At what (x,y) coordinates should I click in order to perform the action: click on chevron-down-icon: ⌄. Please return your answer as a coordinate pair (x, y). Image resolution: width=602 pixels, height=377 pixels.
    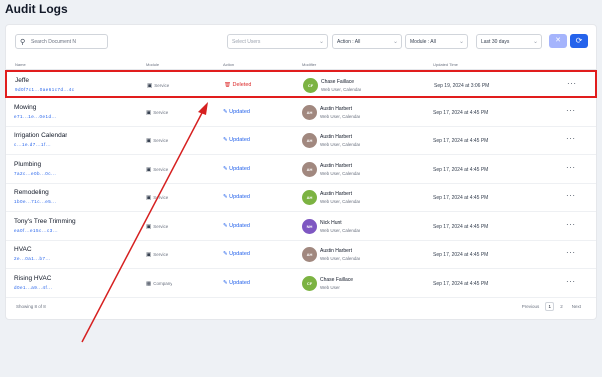
    Looking at the image, I should click on (535, 42).